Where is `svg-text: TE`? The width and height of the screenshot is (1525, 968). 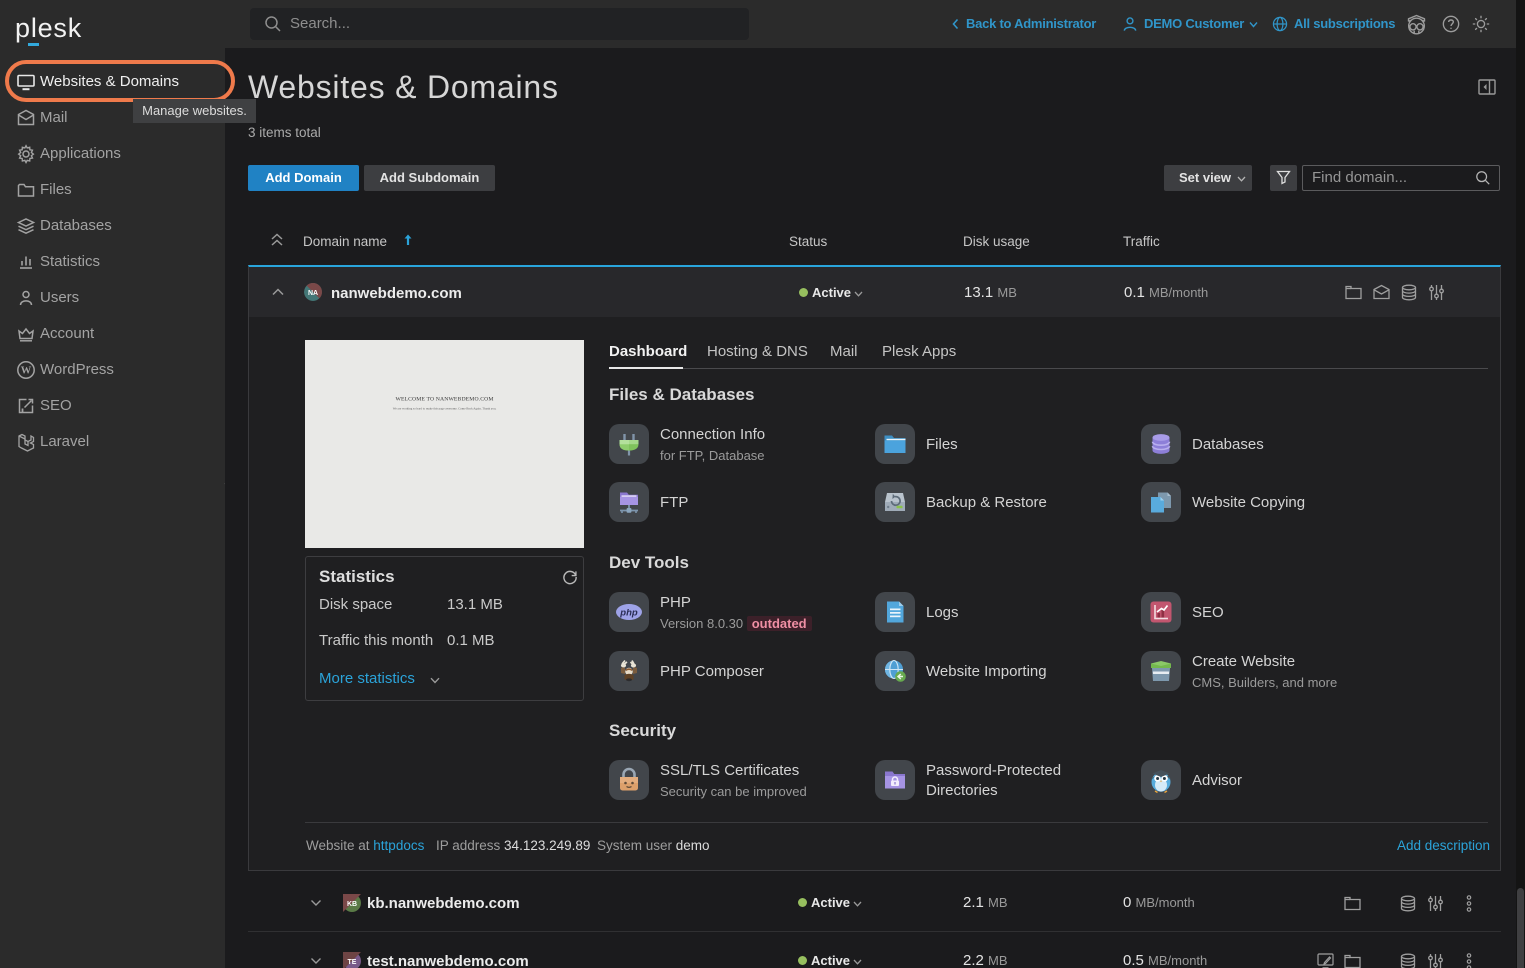 svg-text: TE is located at coordinates (352, 962).